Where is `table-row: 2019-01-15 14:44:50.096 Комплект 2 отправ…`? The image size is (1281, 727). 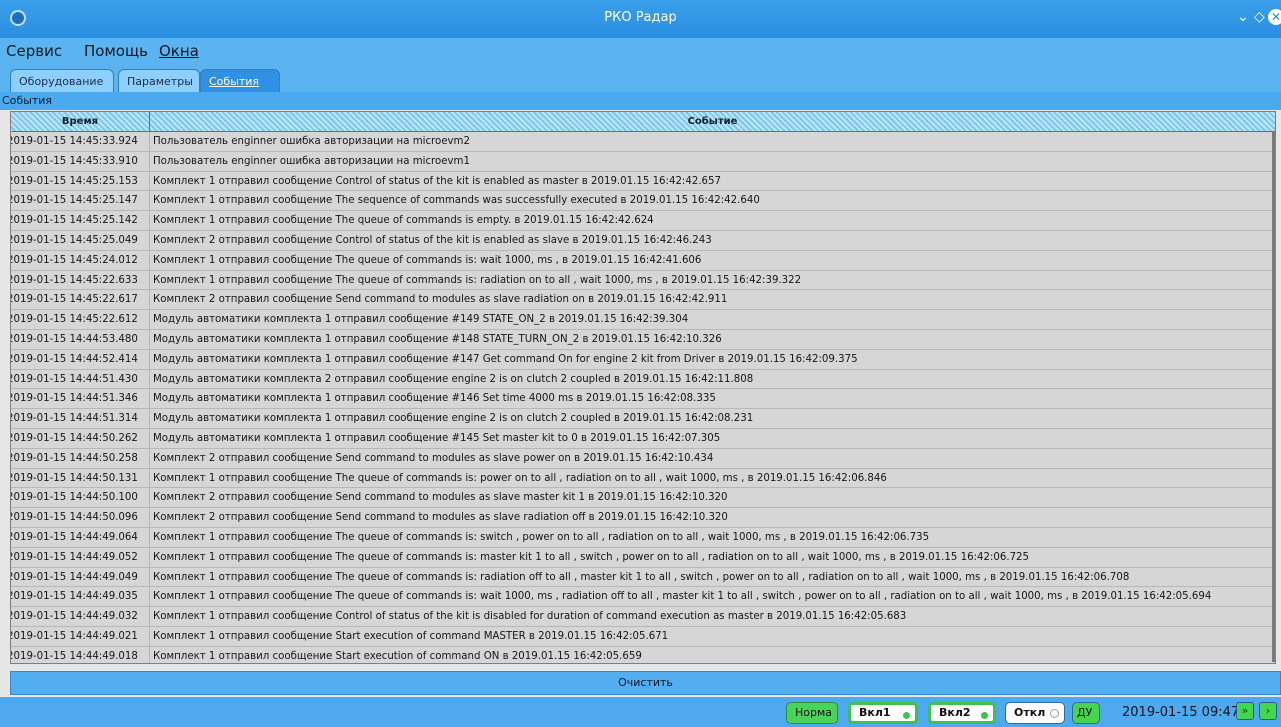 table-row: 2019-01-15 14:44:50.096 Комплект 2 отправ… is located at coordinates (643, 518).